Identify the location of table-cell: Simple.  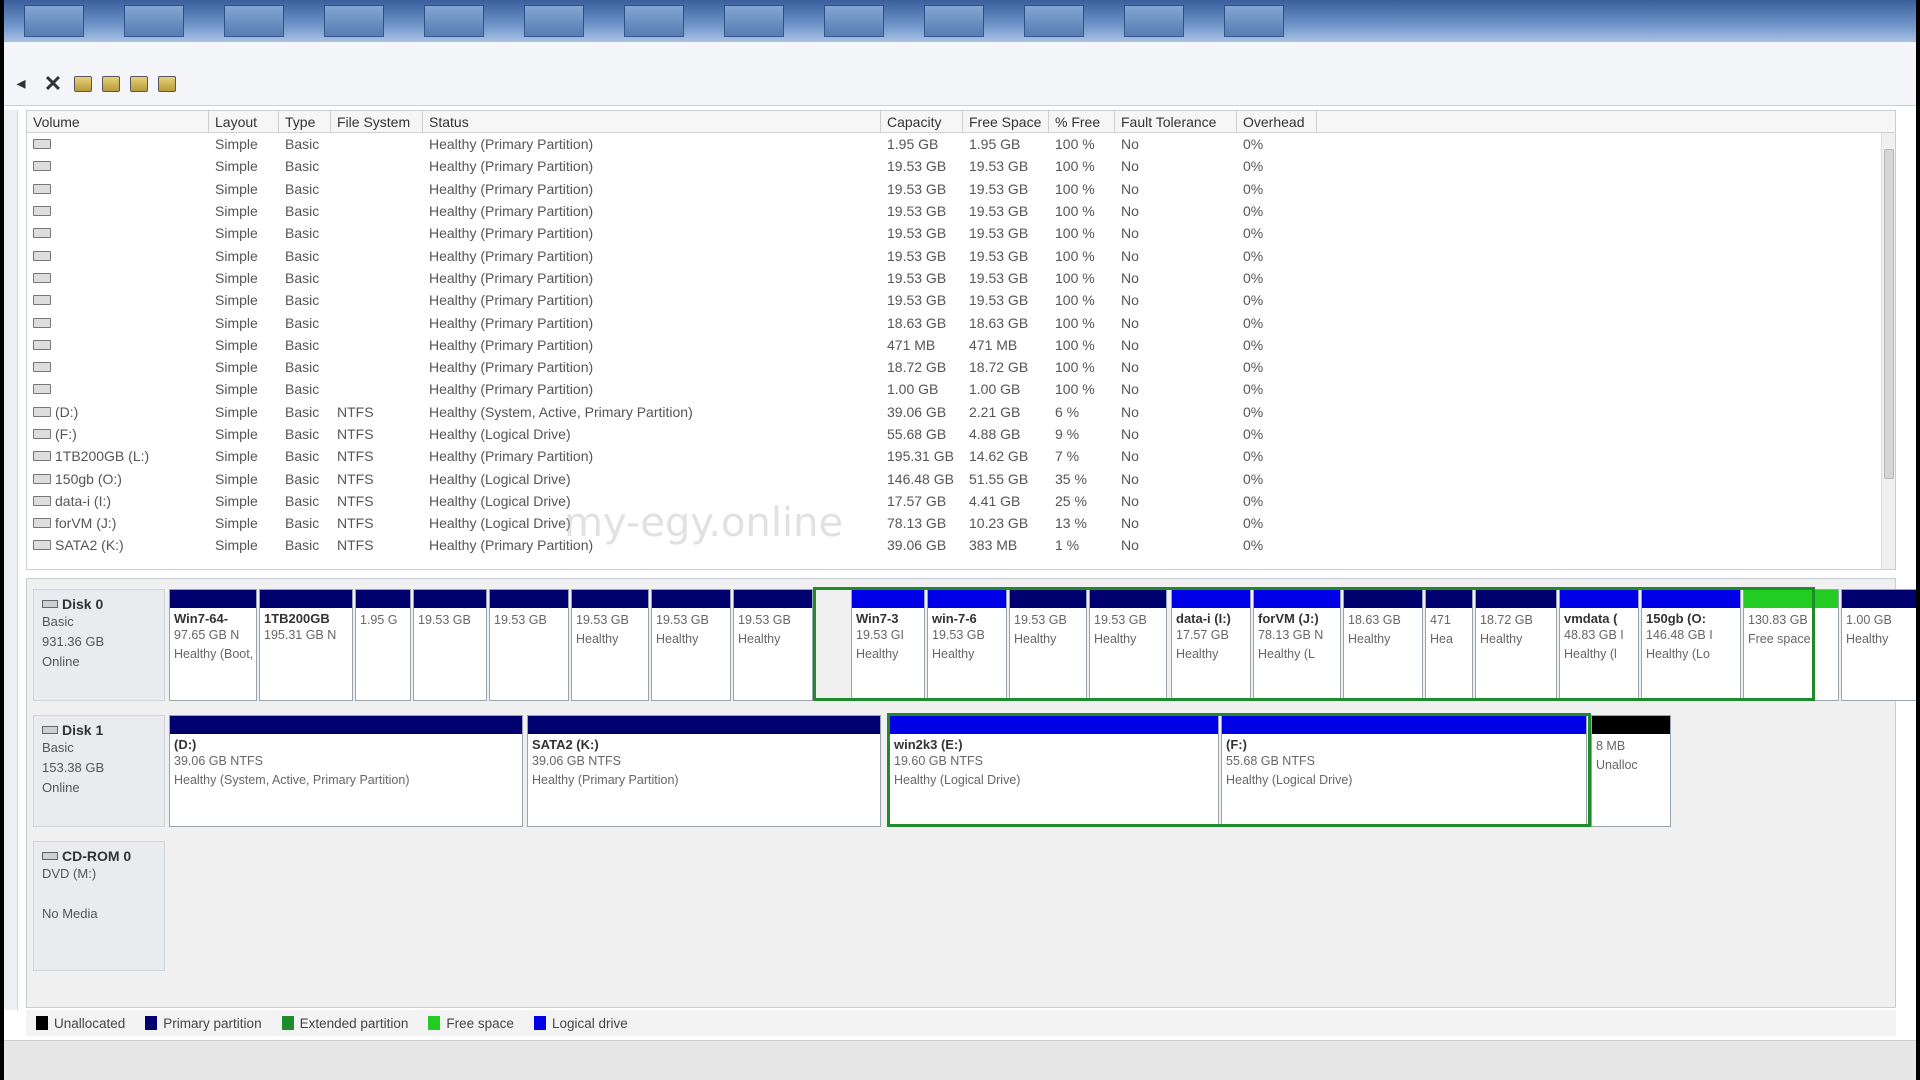
(236, 233).